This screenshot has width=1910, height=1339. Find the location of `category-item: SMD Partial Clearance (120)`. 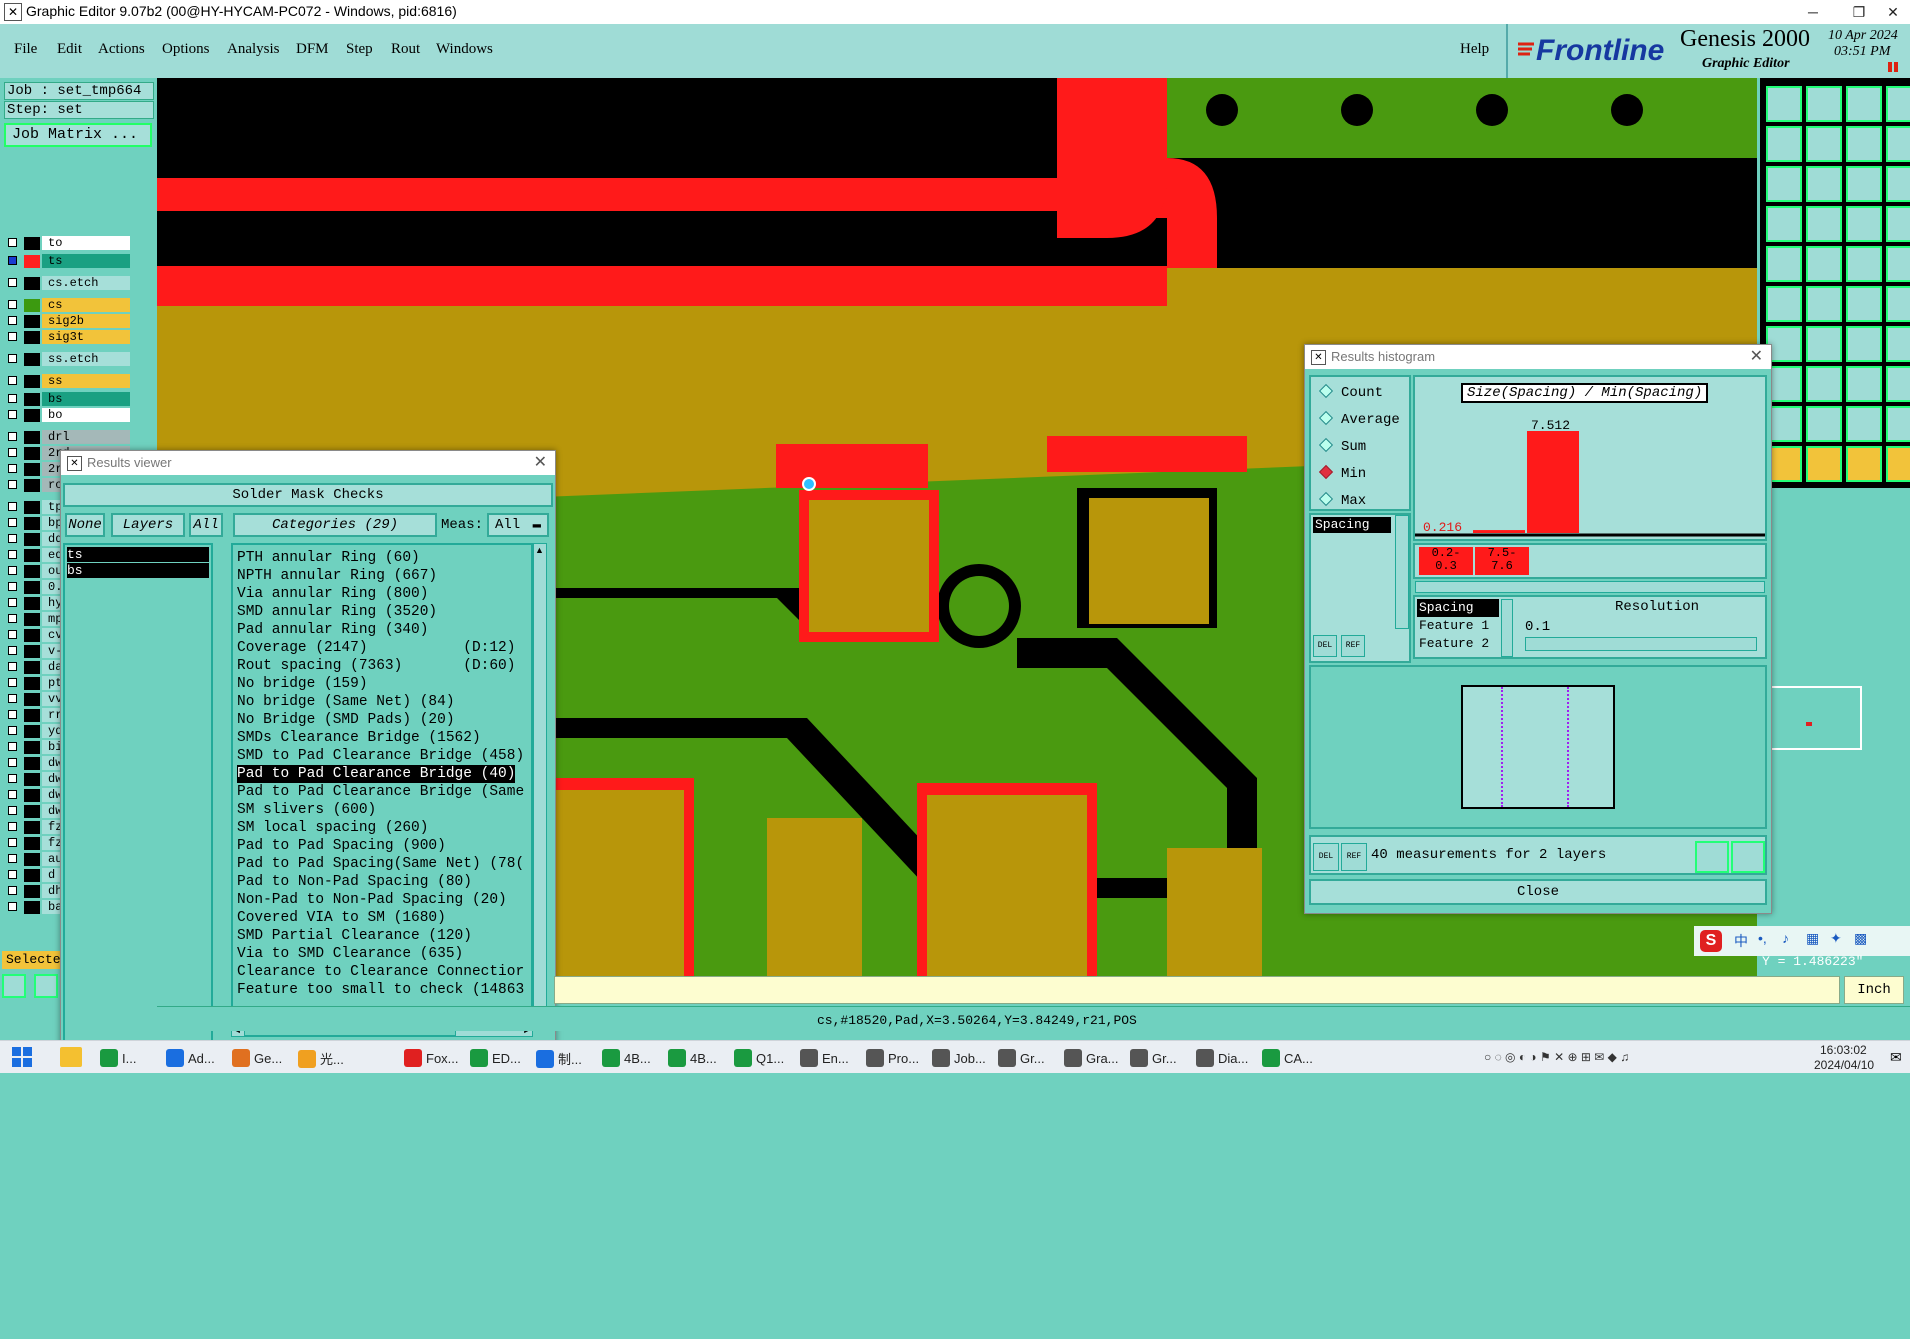

category-item: SMD Partial Clearance (120) is located at coordinates (354, 936).